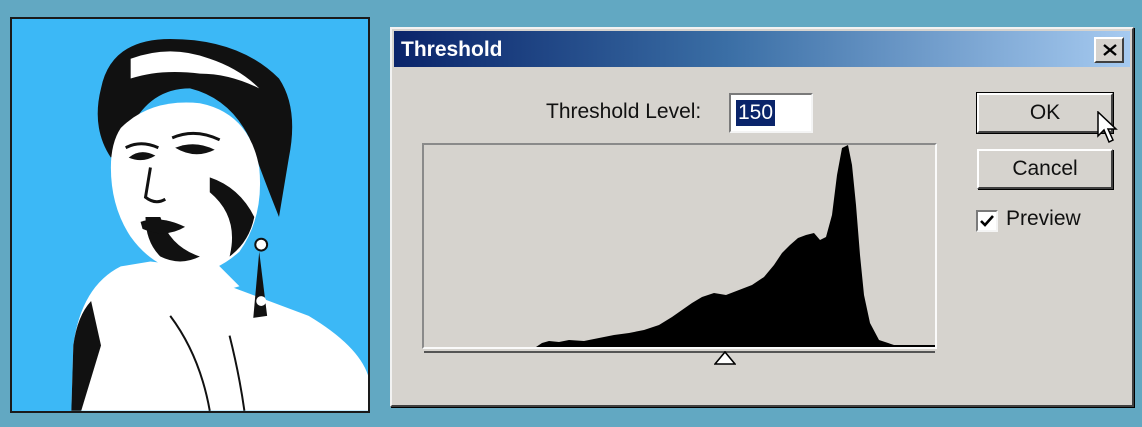 Image resolution: width=1142 pixels, height=427 pixels. Describe the element at coordinates (756, 113) in the screenshot. I see `threshold-level-value: 150` at that location.